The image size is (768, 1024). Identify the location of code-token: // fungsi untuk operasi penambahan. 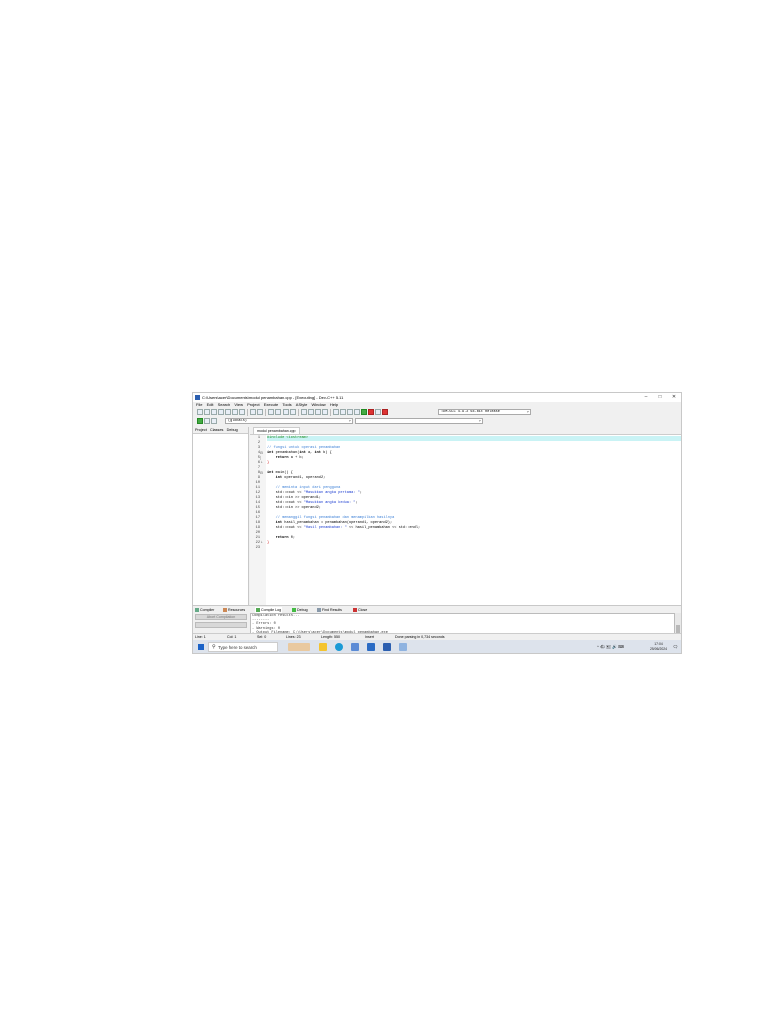
(304, 448).